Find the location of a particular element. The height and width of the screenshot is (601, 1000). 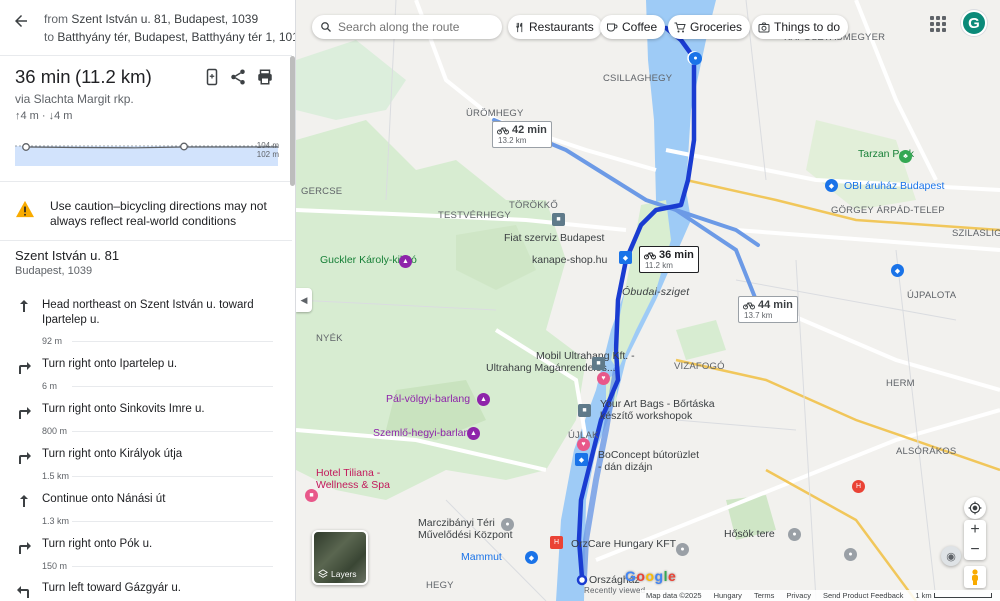

step-instruction: Turn right onto Ipartelep u. is located at coordinates (110, 364).